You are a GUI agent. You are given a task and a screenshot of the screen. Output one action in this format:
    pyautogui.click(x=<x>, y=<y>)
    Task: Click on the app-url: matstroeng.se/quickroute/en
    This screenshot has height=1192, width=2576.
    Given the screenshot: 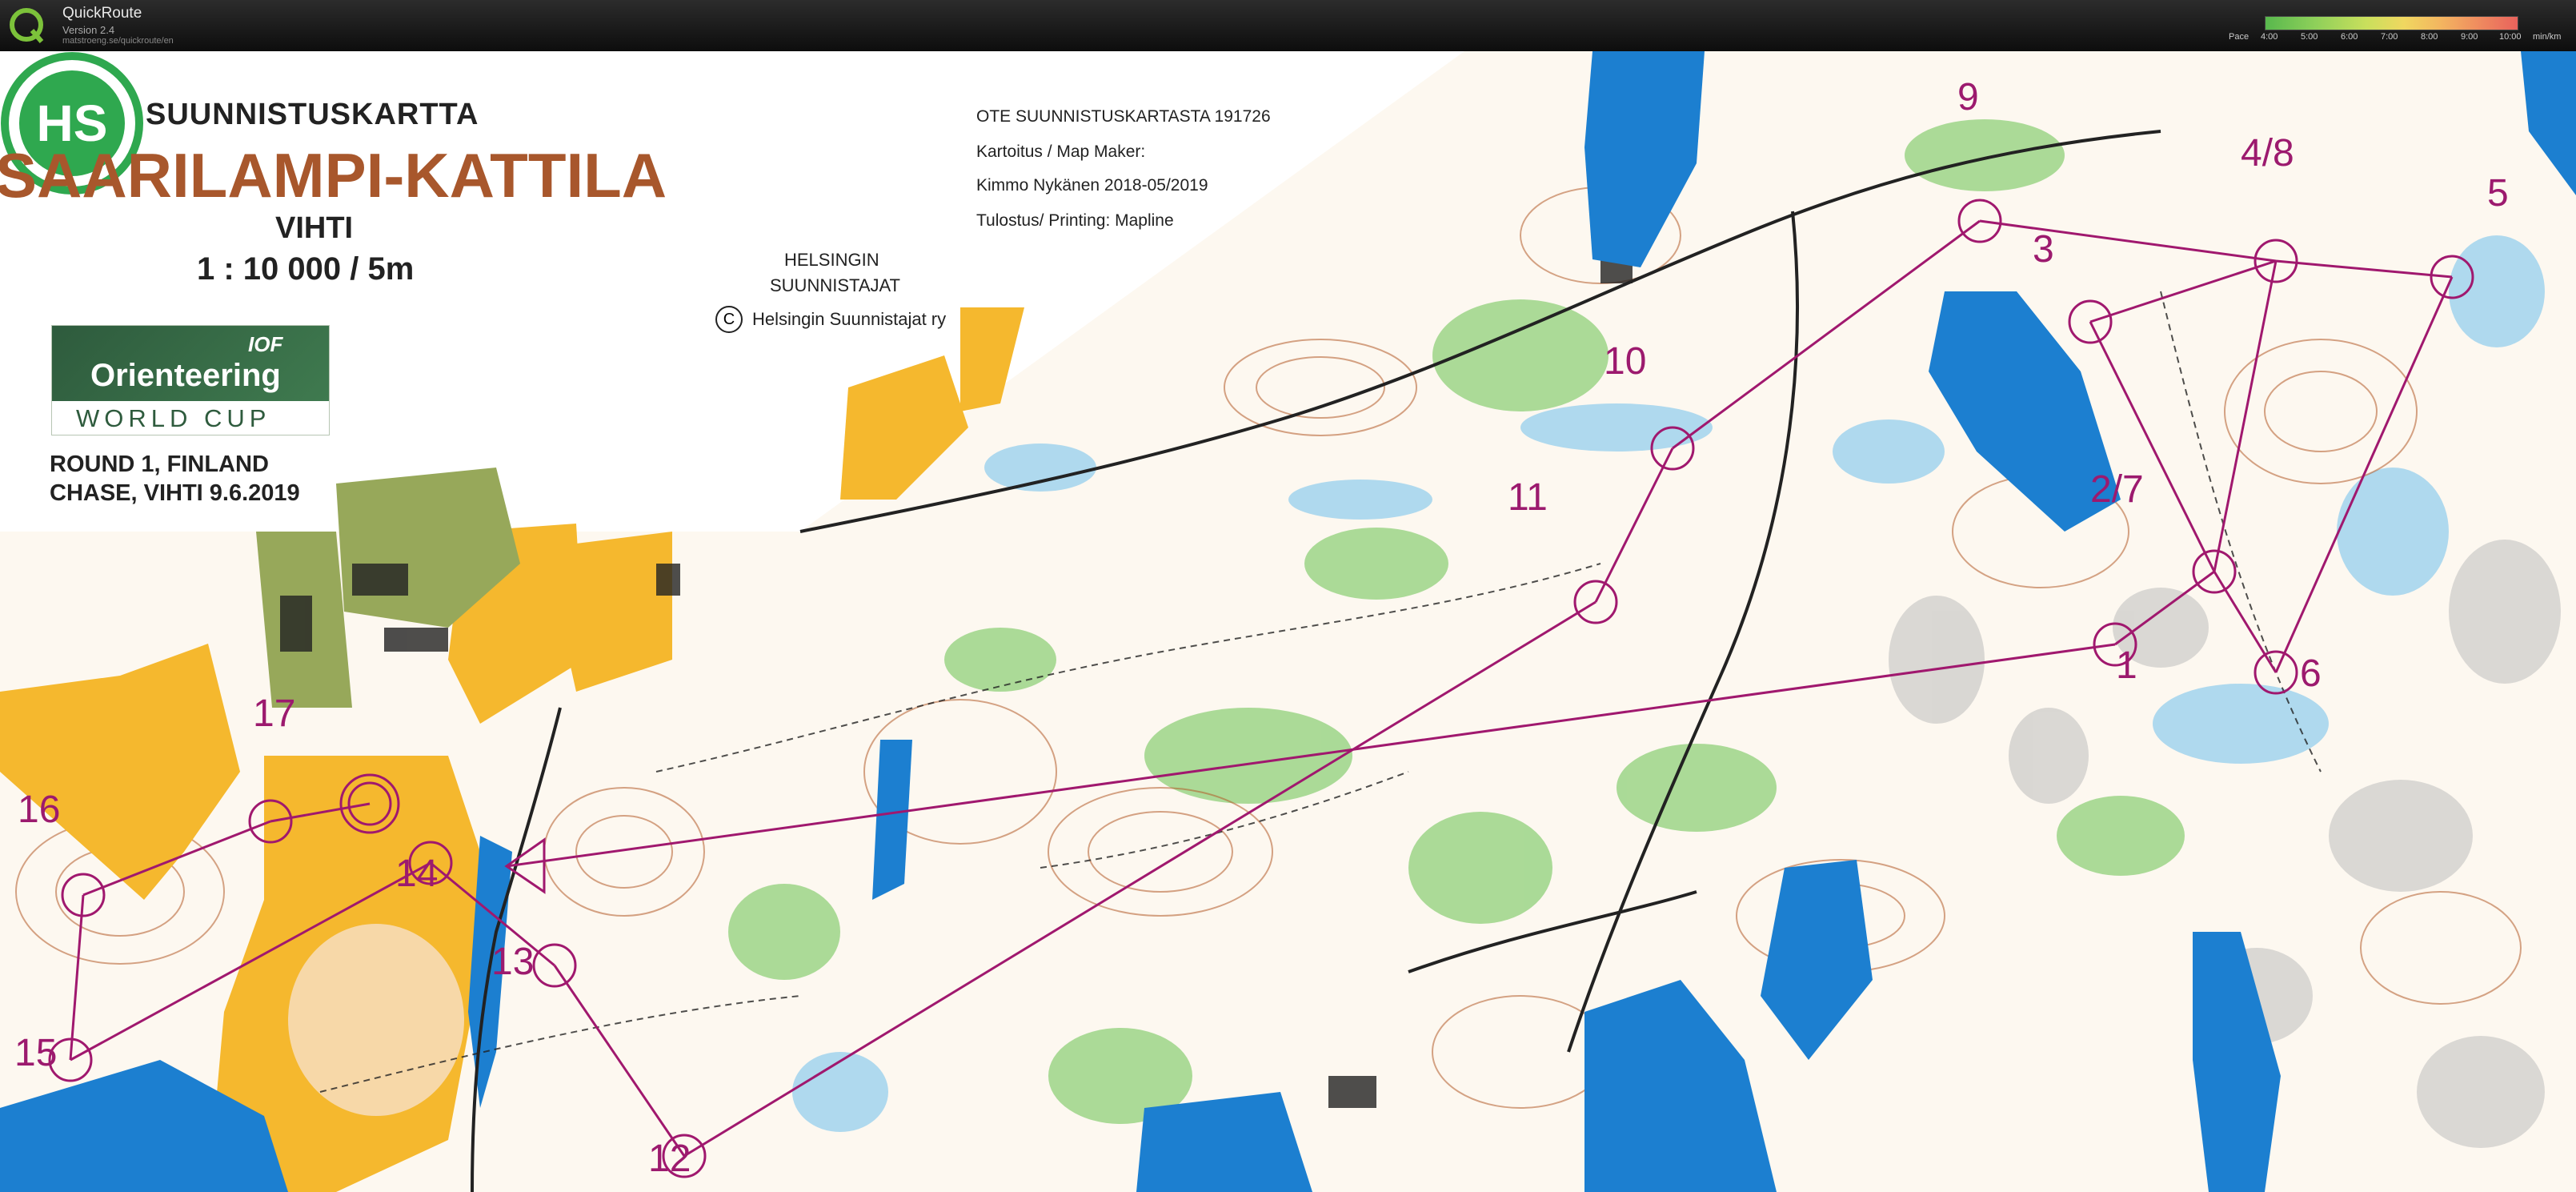 What is the action you would take?
    pyautogui.click(x=118, y=41)
    